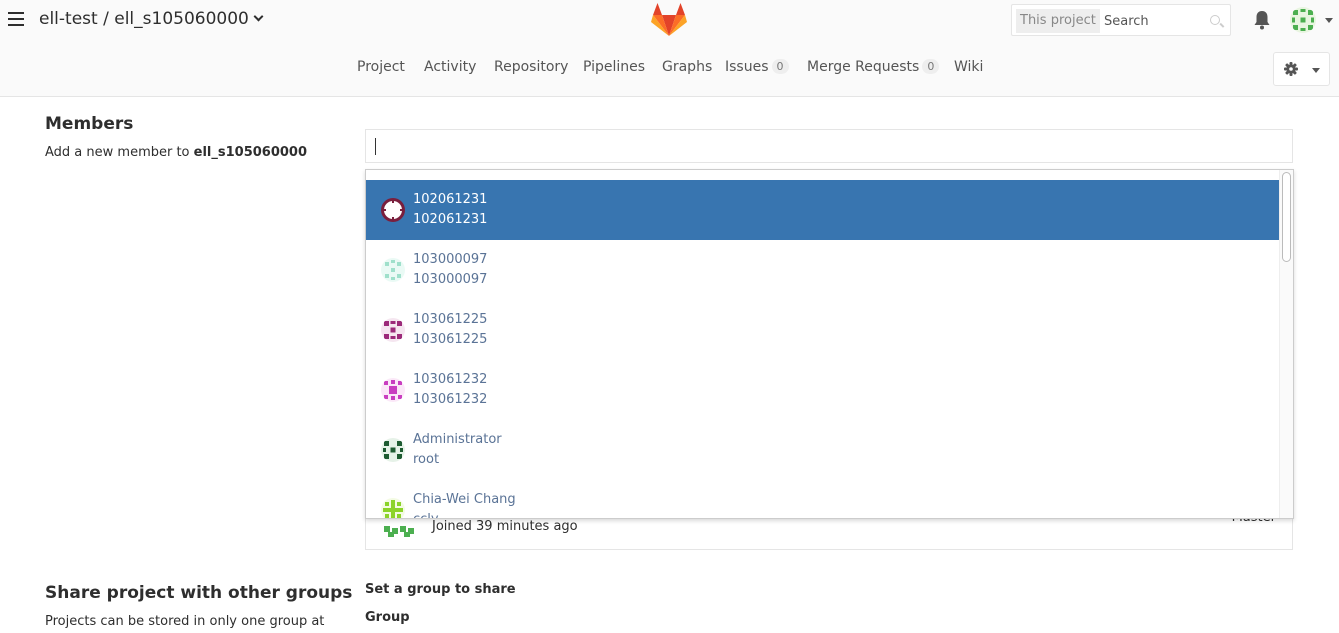 The width and height of the screenshot is (1339, 633). Describe the element at coordinates (863, 67) in the screenshot. I see `nav-merge-requests-label: Merge Requests` at that location.